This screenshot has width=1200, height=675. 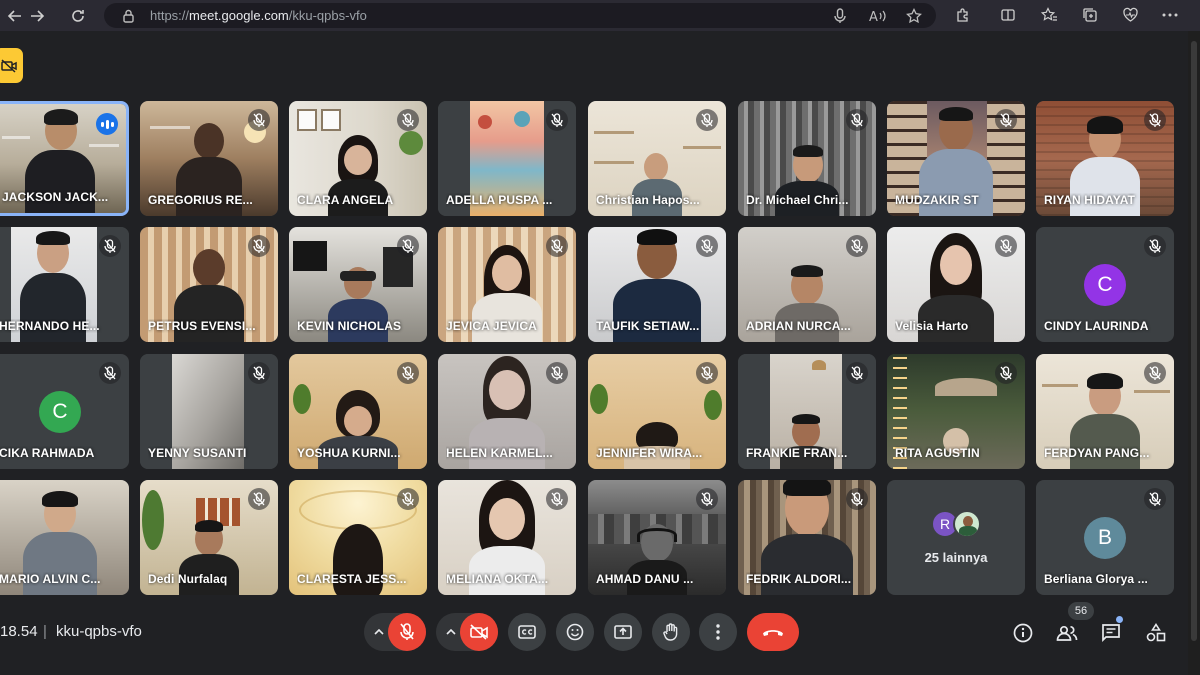 I want to click on camera-off-notice-icon, so click(x=11, y=65).